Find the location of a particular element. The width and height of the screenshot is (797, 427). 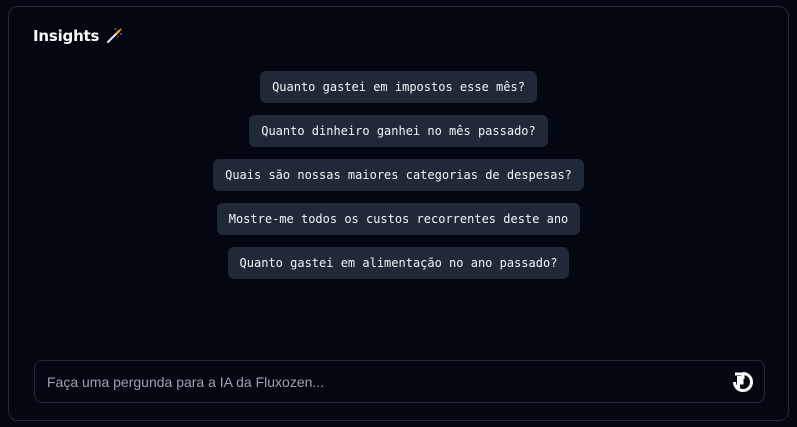

fluxozen-send-icon is located at coordinates (743, 382).